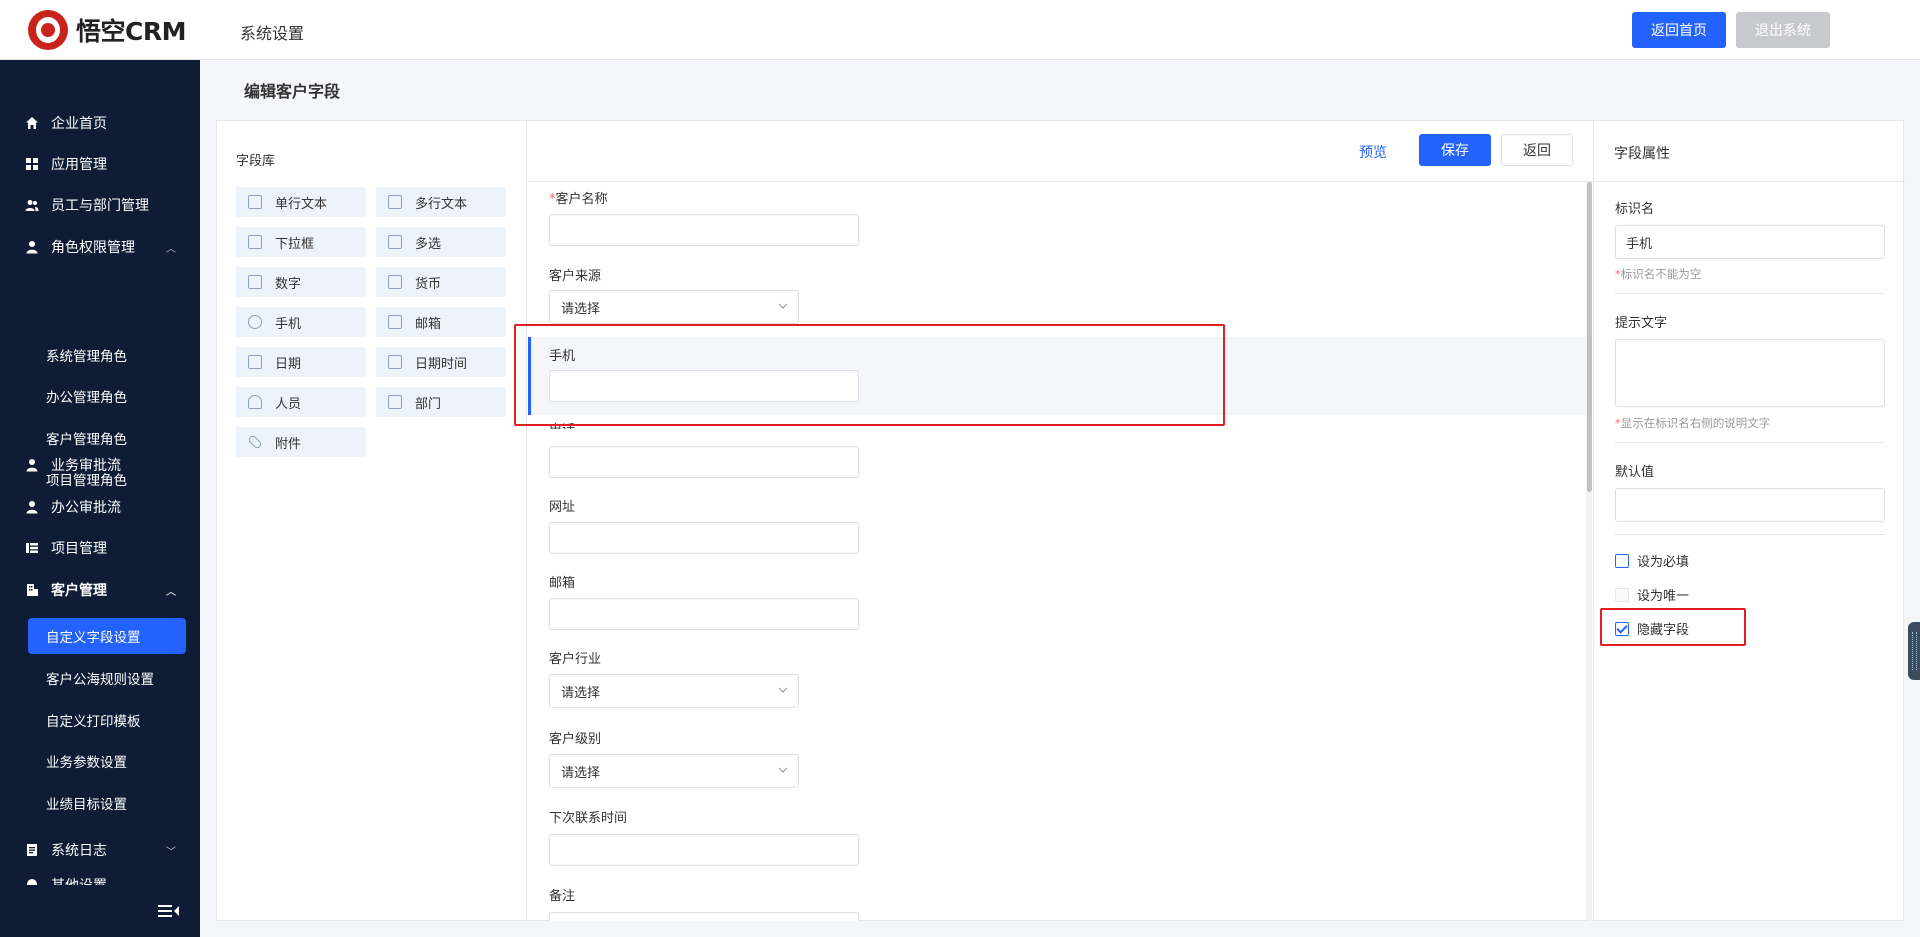 This screenshot has height=937, width=1920. Describe the element at coordinates (395, 322) in the screenshot. I see `mail-icon` at that location.